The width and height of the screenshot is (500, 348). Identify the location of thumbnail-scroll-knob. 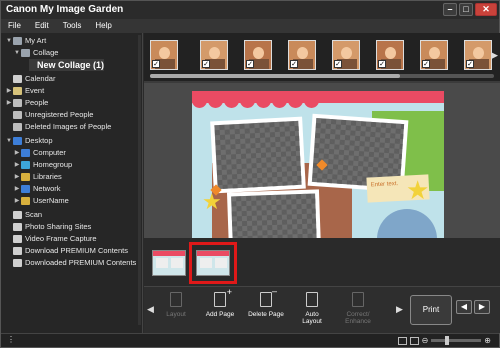
(275, 76).